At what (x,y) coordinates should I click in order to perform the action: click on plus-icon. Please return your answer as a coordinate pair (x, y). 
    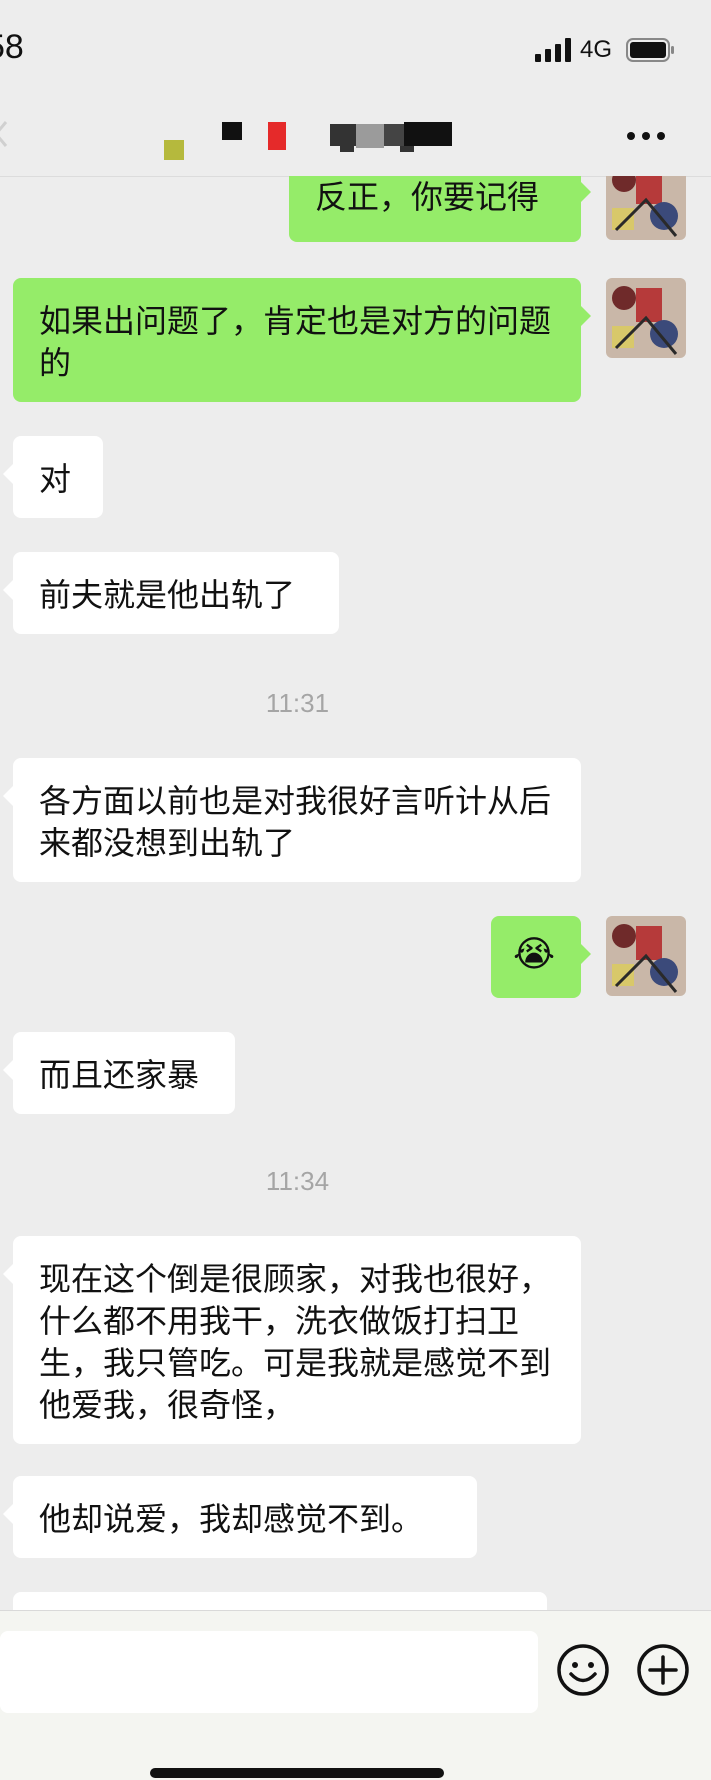
    Looking at the image, I should click on (663, 1670).